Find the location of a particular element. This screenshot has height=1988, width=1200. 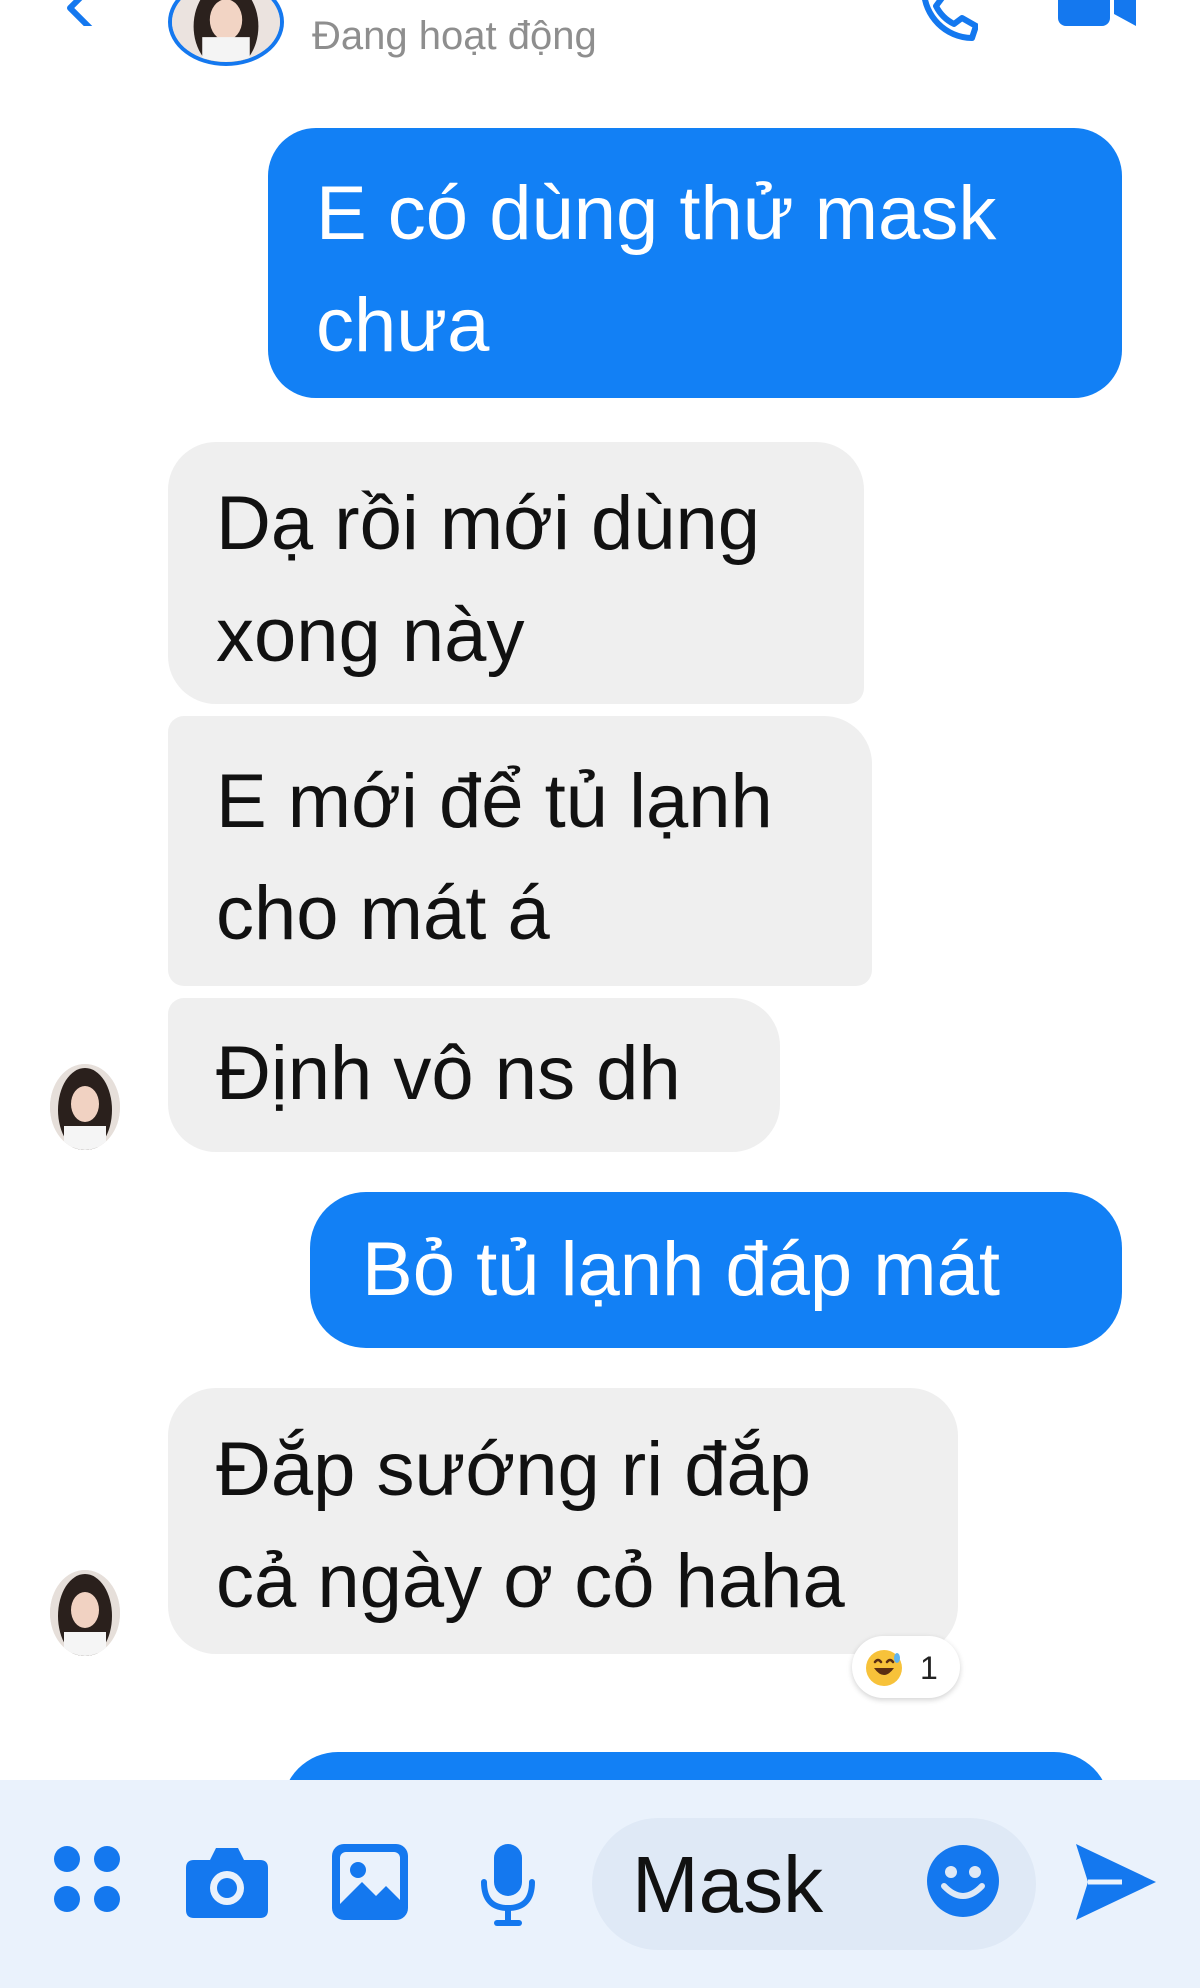

emoji-icon is located at coordinates (963, 1881).